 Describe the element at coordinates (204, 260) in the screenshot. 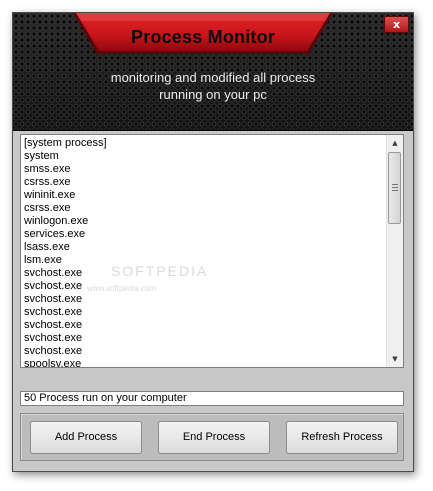

I see `list-item: lsm.exe` at that location.